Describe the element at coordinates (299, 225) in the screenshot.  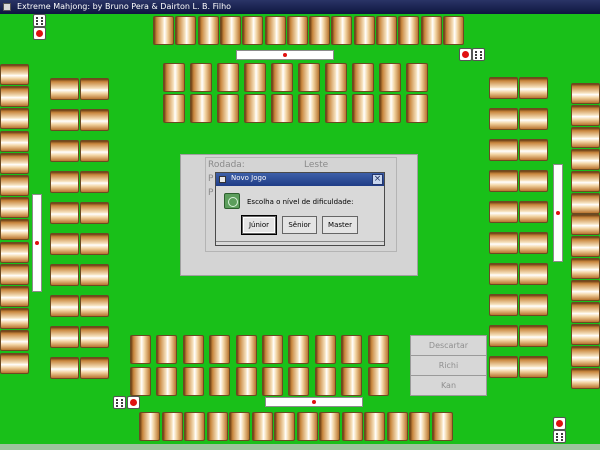
I see `senior-button: Sênior` at that location.